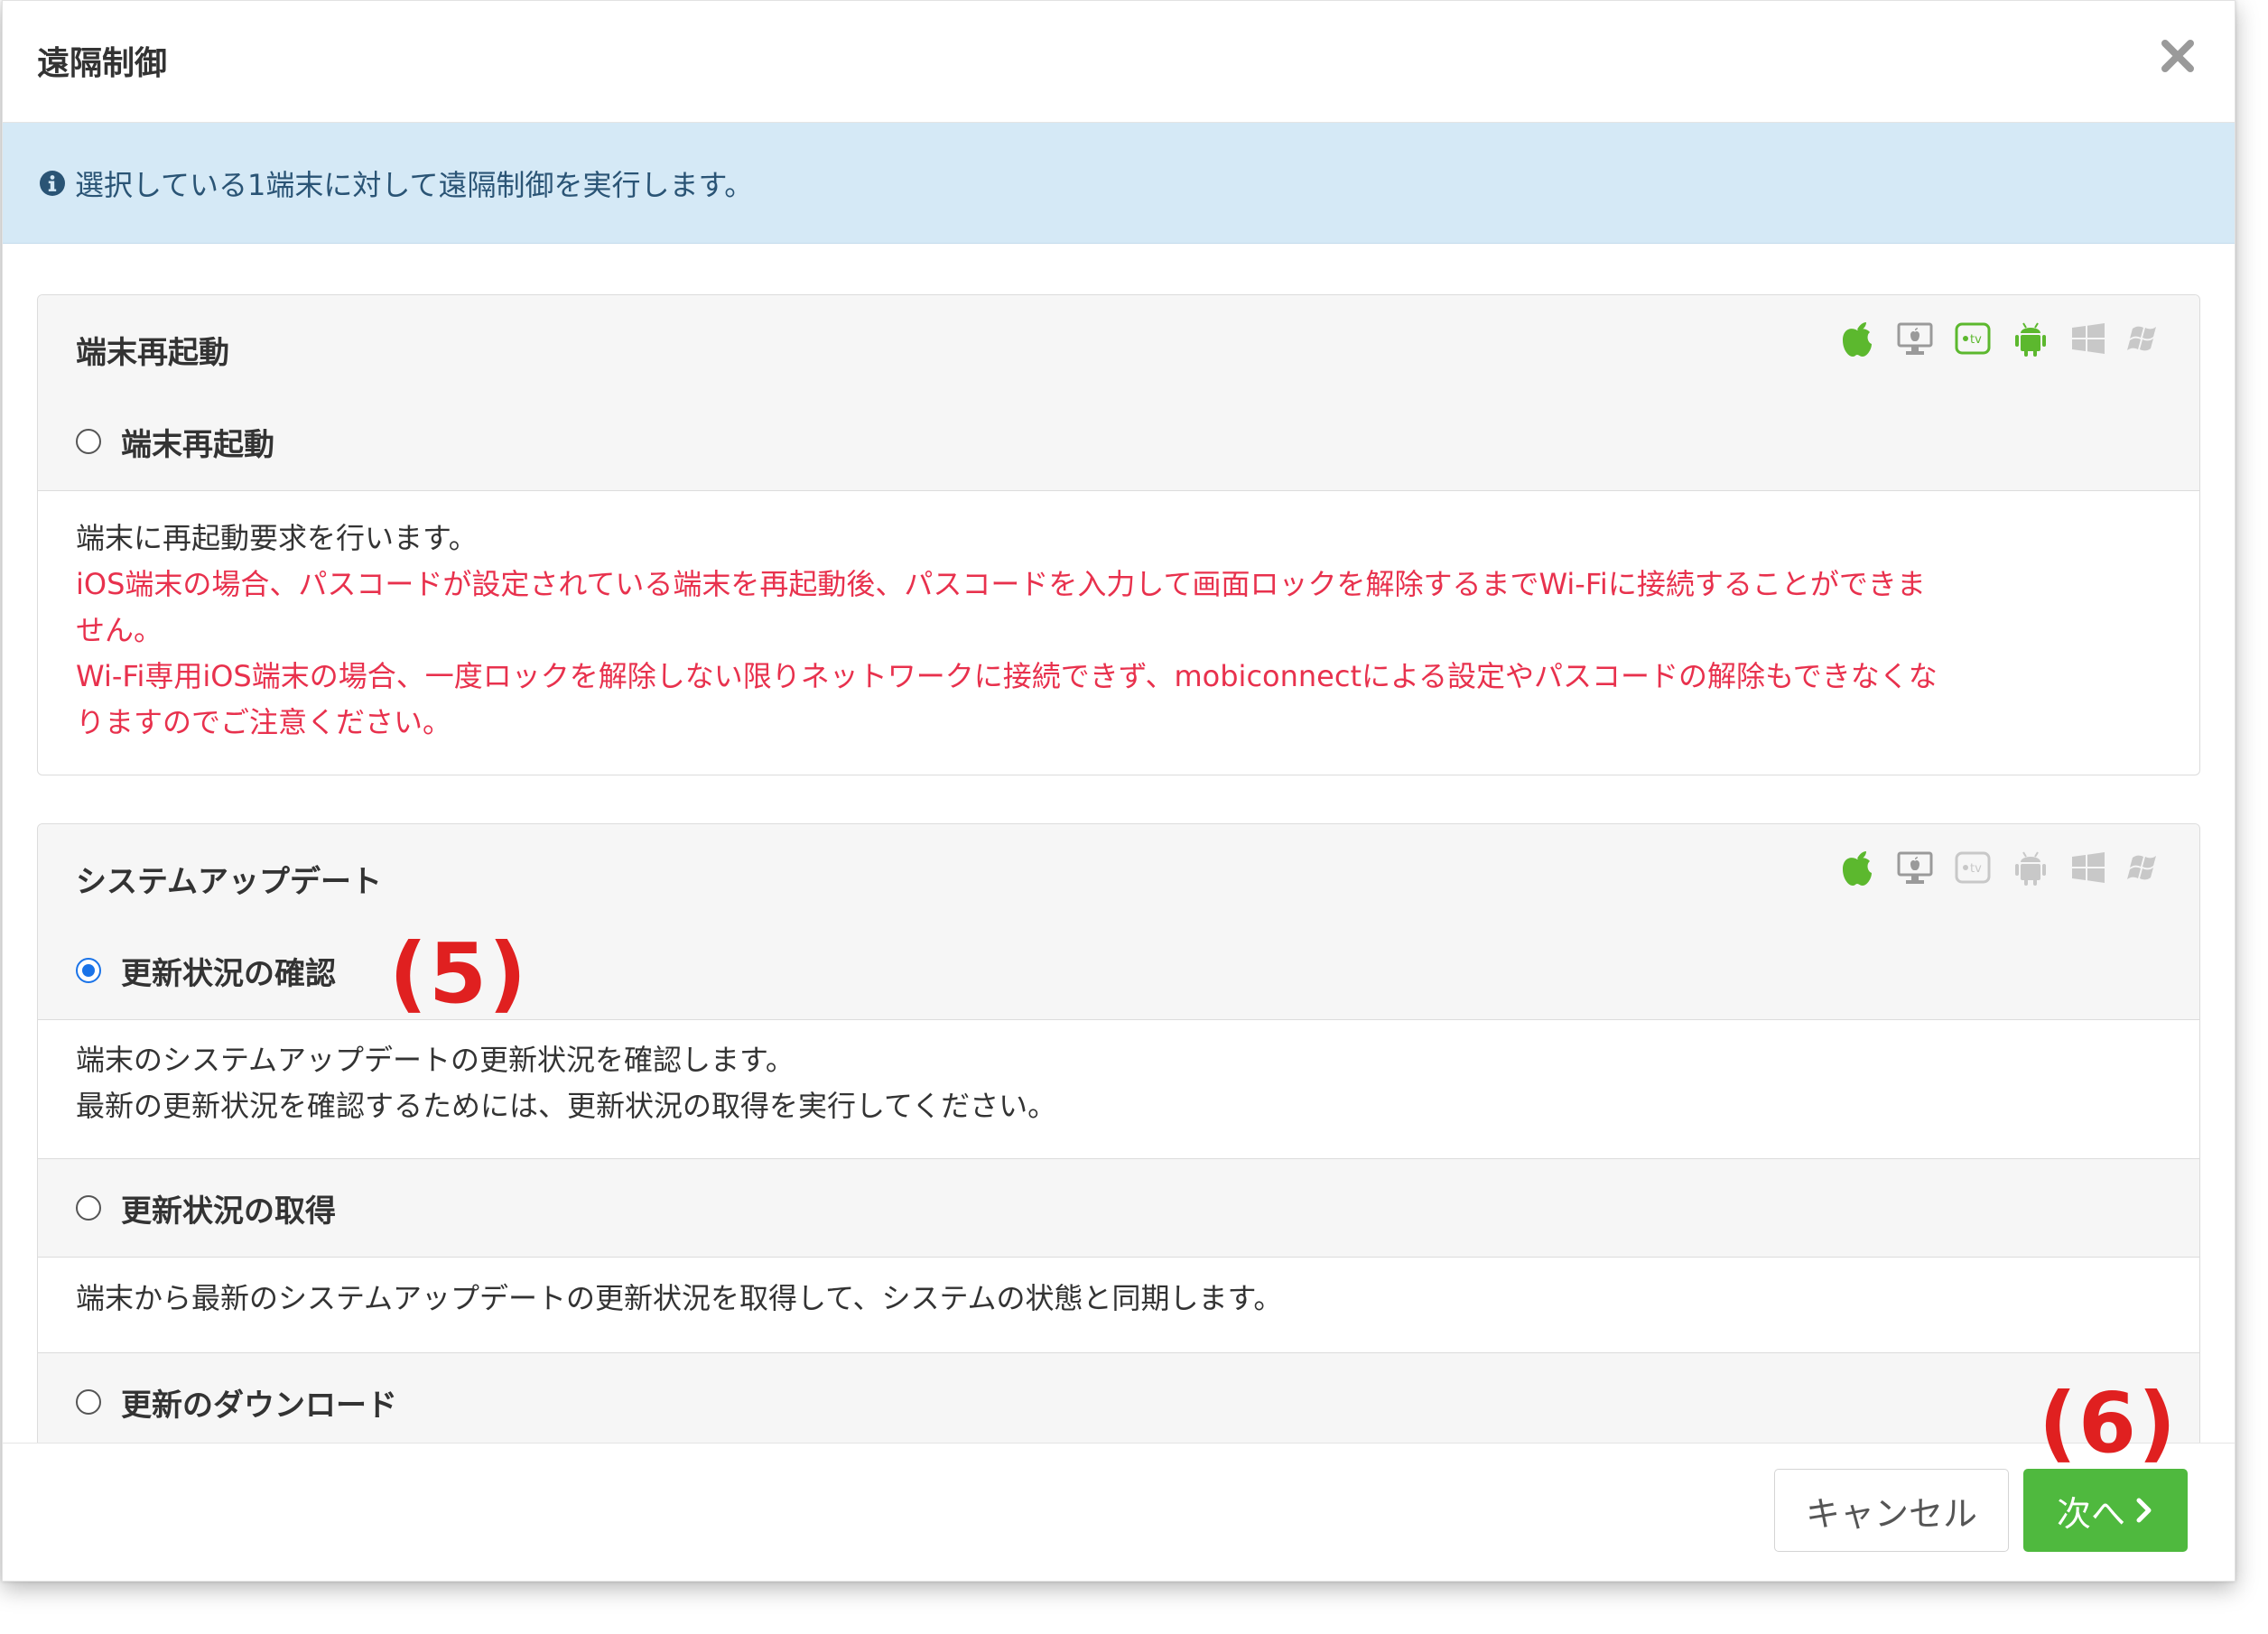  I want to click on panel-title: 端末再起動, so click(152, 353).